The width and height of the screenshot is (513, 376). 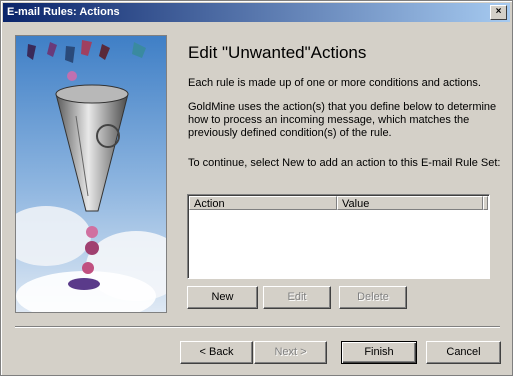 What do you see at coordinates (257, 327) in the screenshot?
I see `separator` at bounding box center [257, 327].